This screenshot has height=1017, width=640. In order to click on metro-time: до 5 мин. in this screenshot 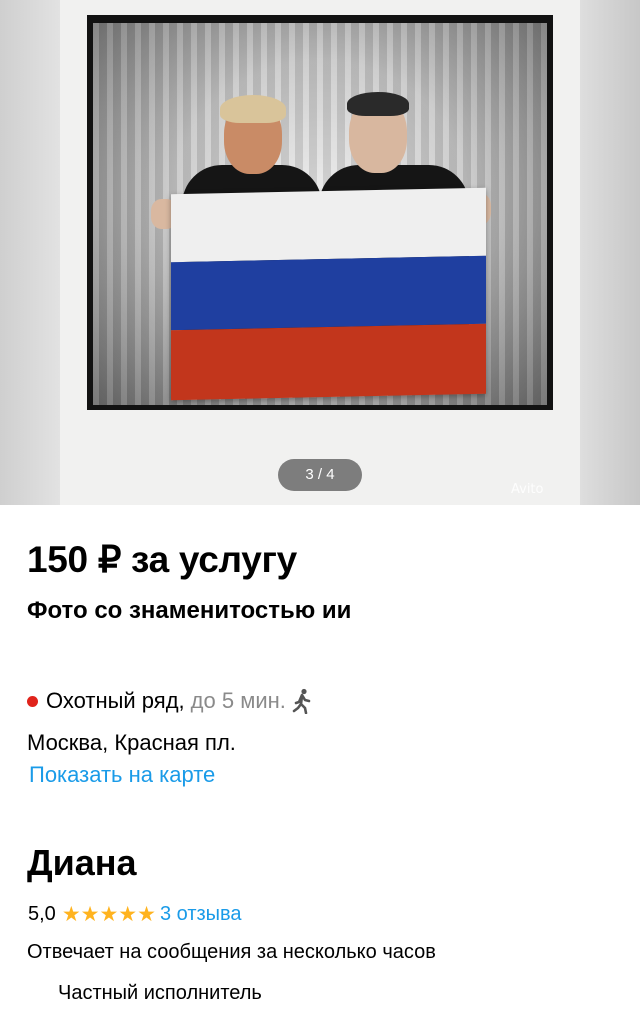, I will do `click(238, 700)`.